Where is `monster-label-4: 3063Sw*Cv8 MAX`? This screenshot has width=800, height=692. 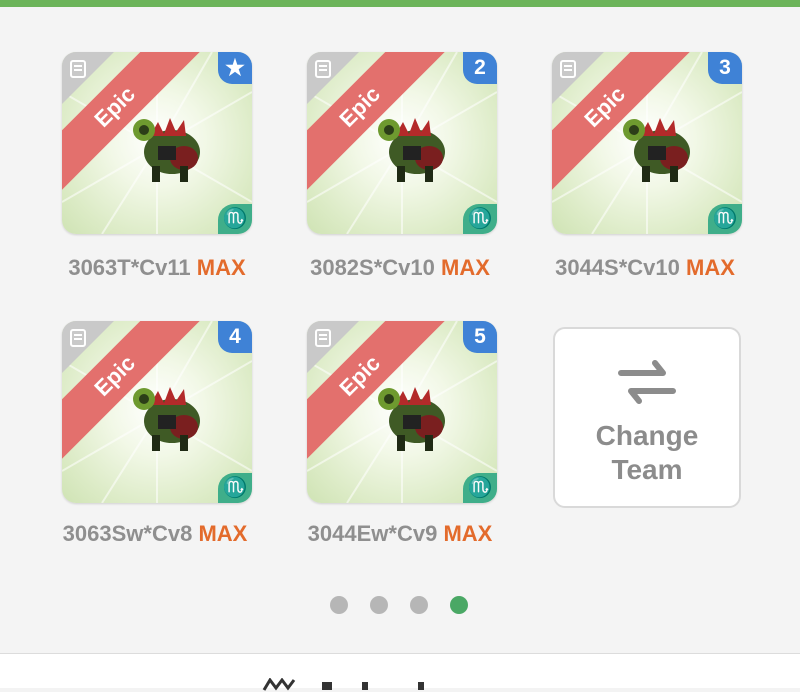
monster-label-4: 3063Sw*Cv8 MAX is located at coordinates (155, 534).